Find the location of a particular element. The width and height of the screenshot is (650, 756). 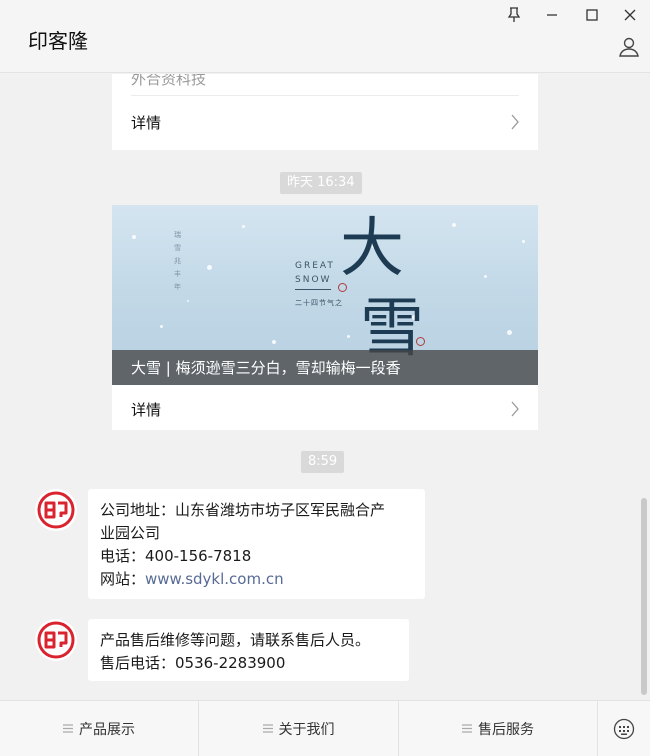

message-line: 产品售后维修等问题，请联系售后人员。 is located at coordinates (235, 640).